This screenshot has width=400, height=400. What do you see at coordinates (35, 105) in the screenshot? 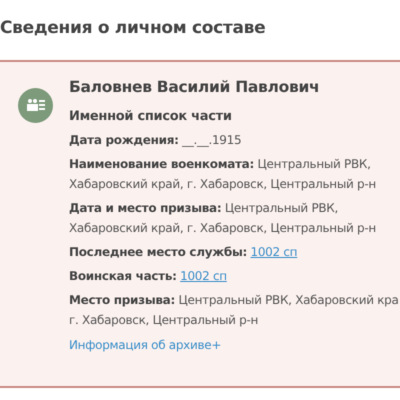
I see `person-list-icon` at bounding box center [35, 105].